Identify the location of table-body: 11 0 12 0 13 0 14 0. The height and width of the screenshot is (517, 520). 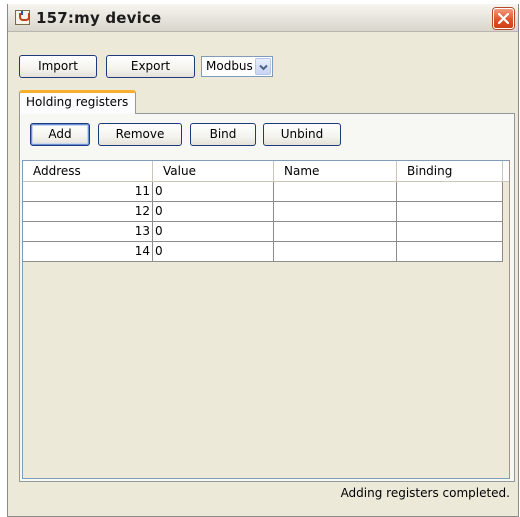
(263, 222).